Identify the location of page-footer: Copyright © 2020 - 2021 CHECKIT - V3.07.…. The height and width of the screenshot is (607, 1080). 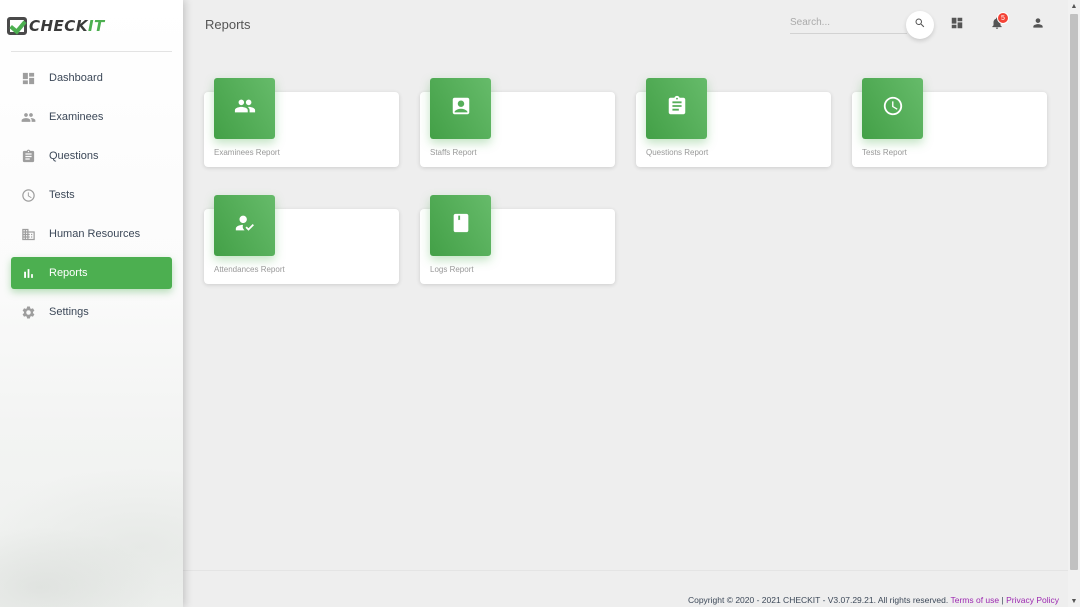
(625, 588).